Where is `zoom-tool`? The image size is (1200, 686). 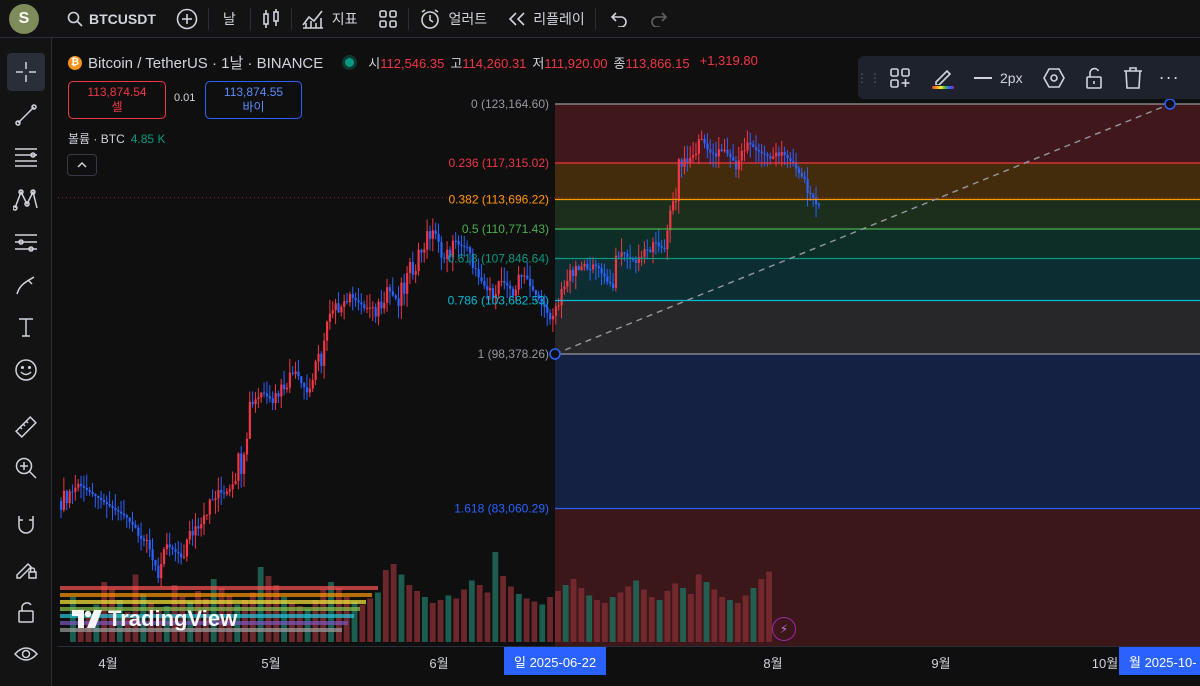
zoom-tool is located at coordinates (26, 468).